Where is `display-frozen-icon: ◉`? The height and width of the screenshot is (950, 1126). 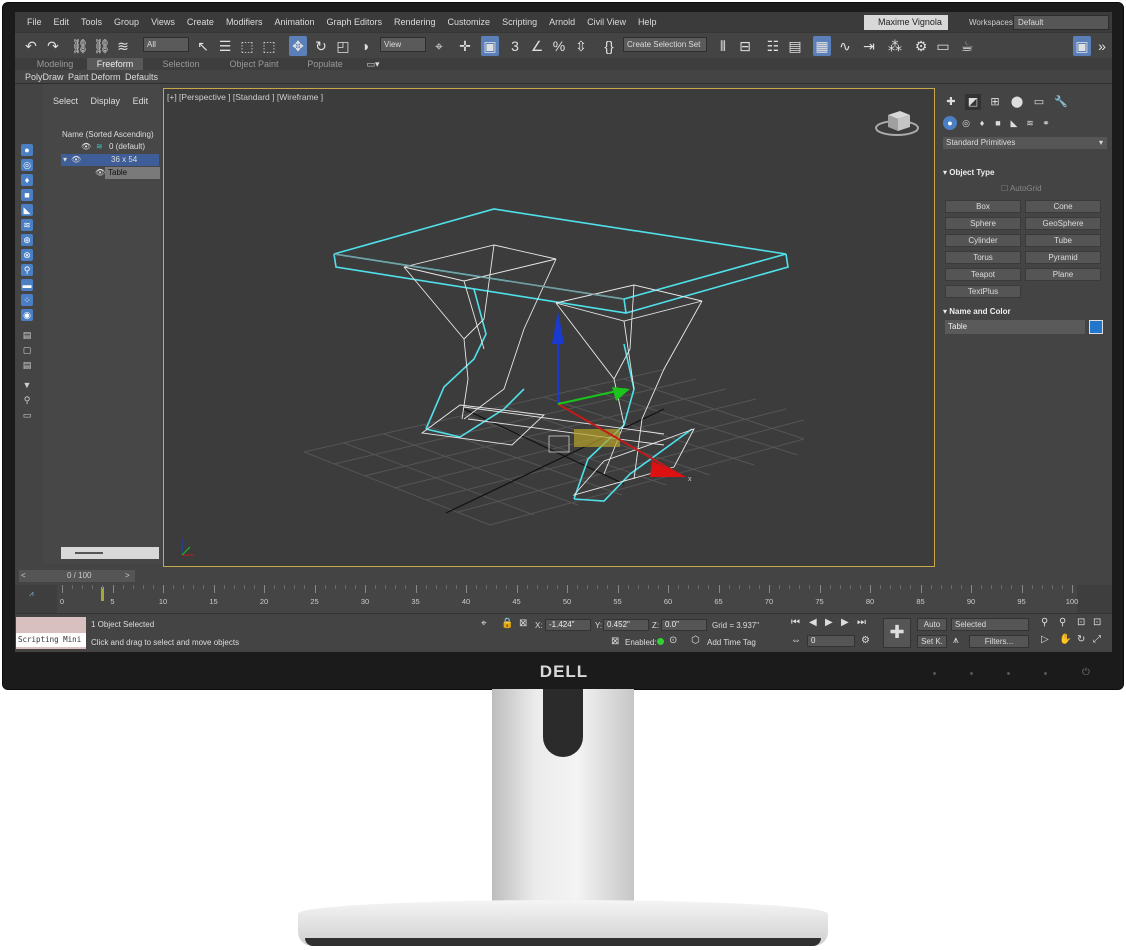
display-frozen-icon: ◉ is located at coordinates (27, 315).